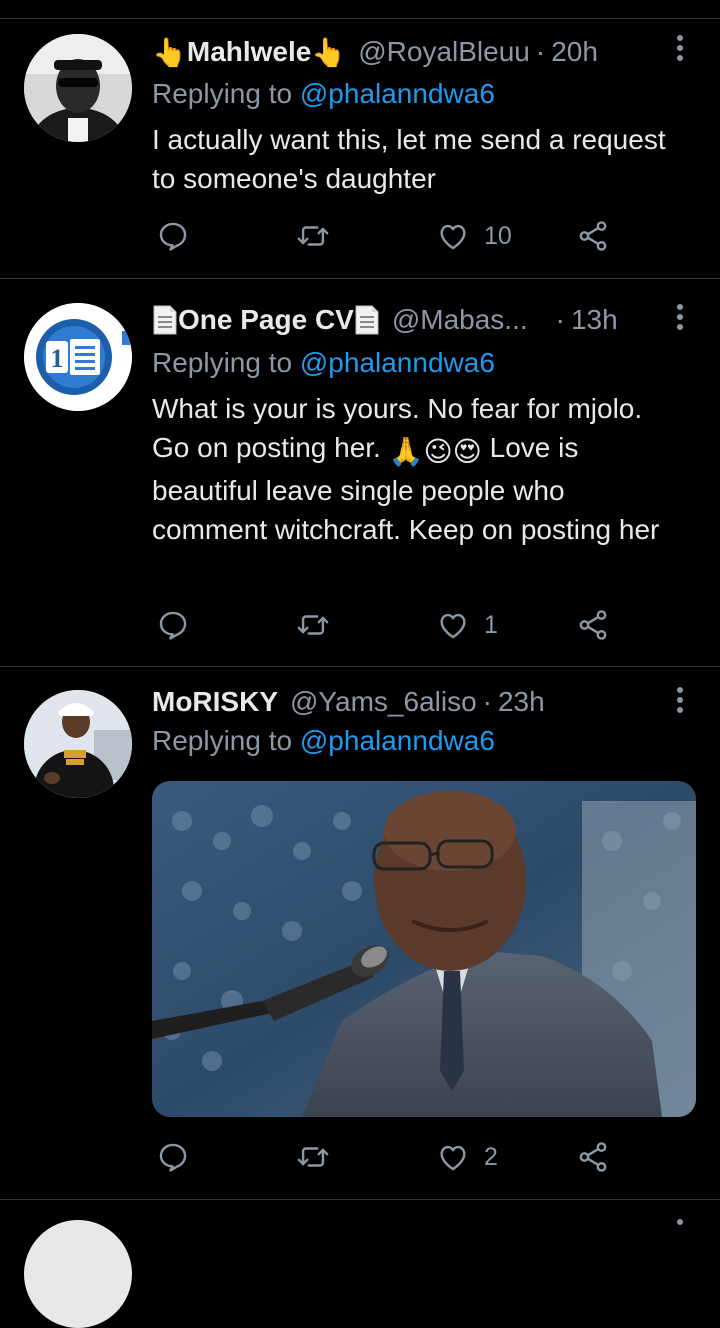 The image size is (720, 1328). I want to click on user-handle: @RoyalBleuu, so click(444, 52).